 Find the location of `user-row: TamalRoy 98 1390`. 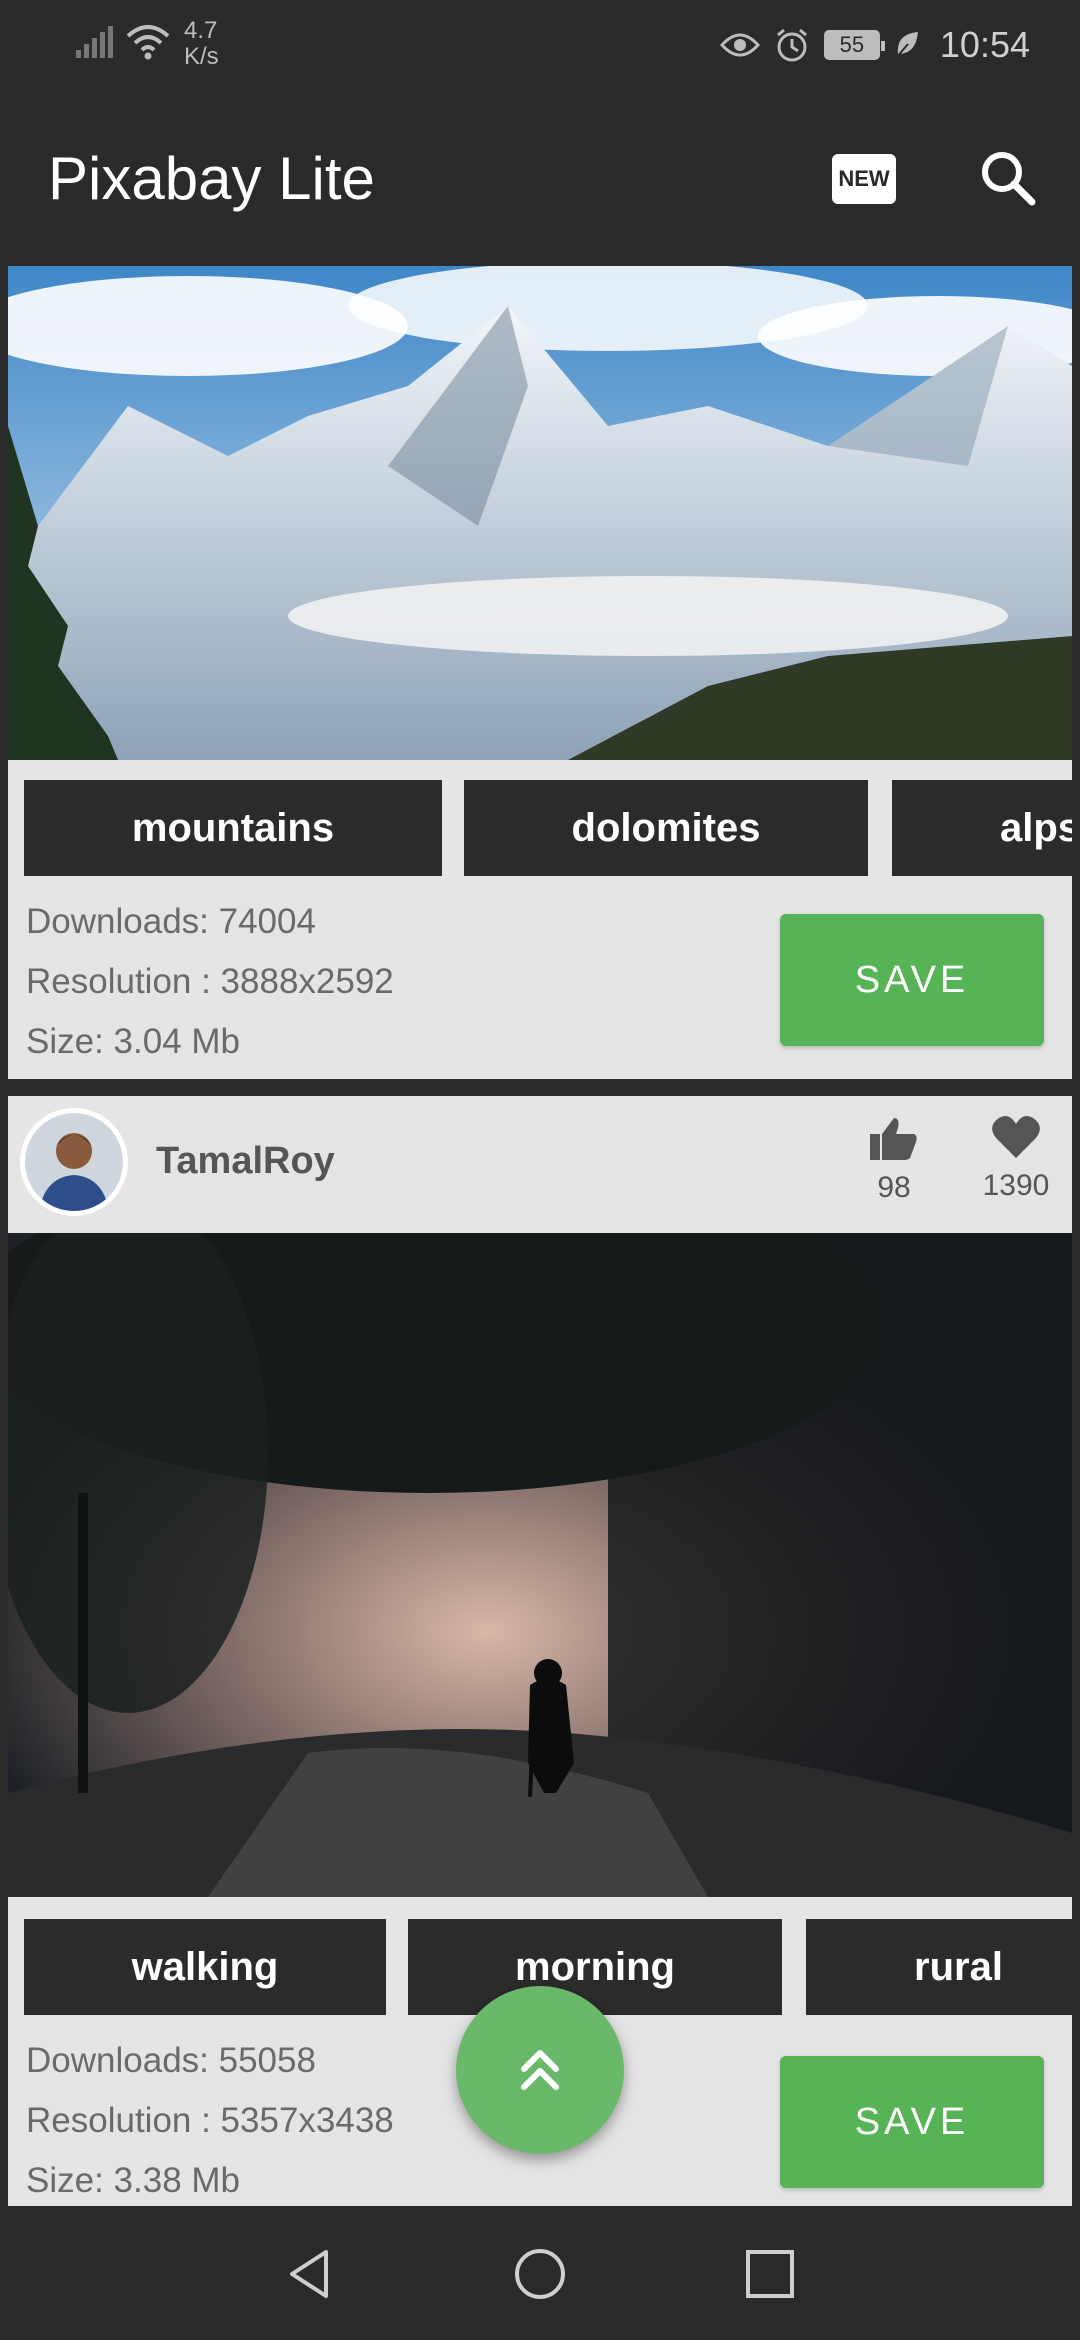

user-row: TamalRoy 98 1390 is located at coordinates (540, 1164).